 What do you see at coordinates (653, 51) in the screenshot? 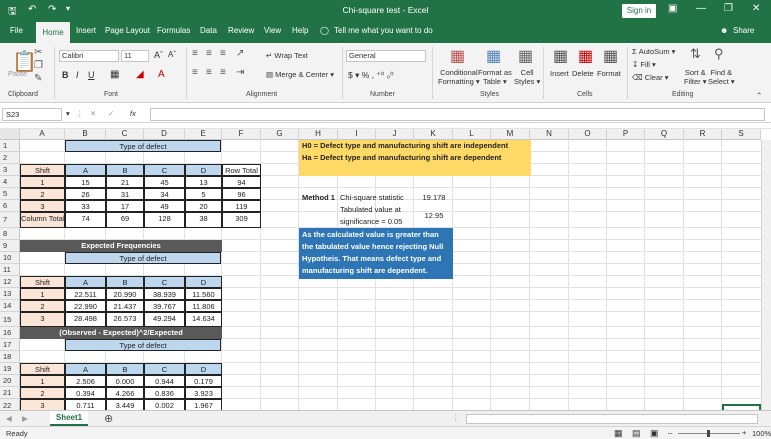
I see `autosum-button: Σ AutoSum ▾` at bounding box center [653, 51].